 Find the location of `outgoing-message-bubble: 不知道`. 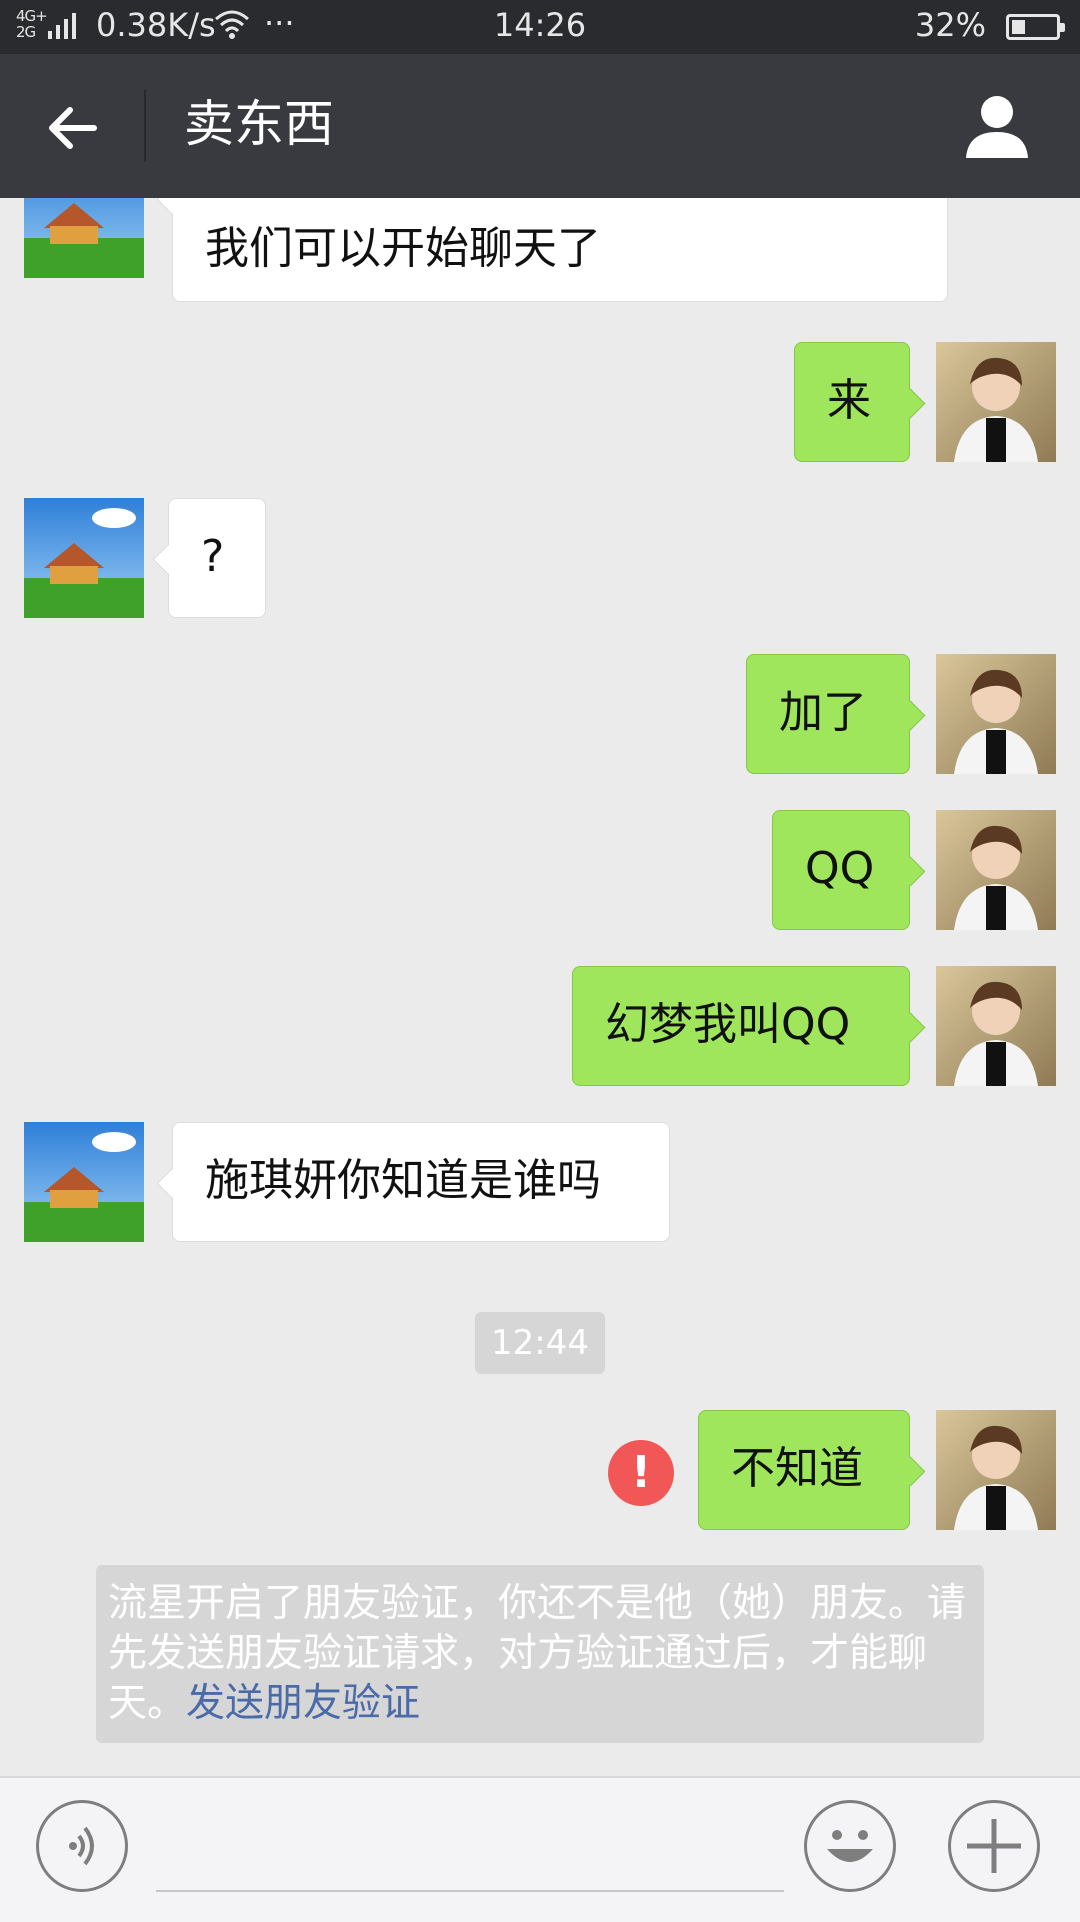

outgoing-message-bubble: 不知道 is located at coordinates (804, 1470).